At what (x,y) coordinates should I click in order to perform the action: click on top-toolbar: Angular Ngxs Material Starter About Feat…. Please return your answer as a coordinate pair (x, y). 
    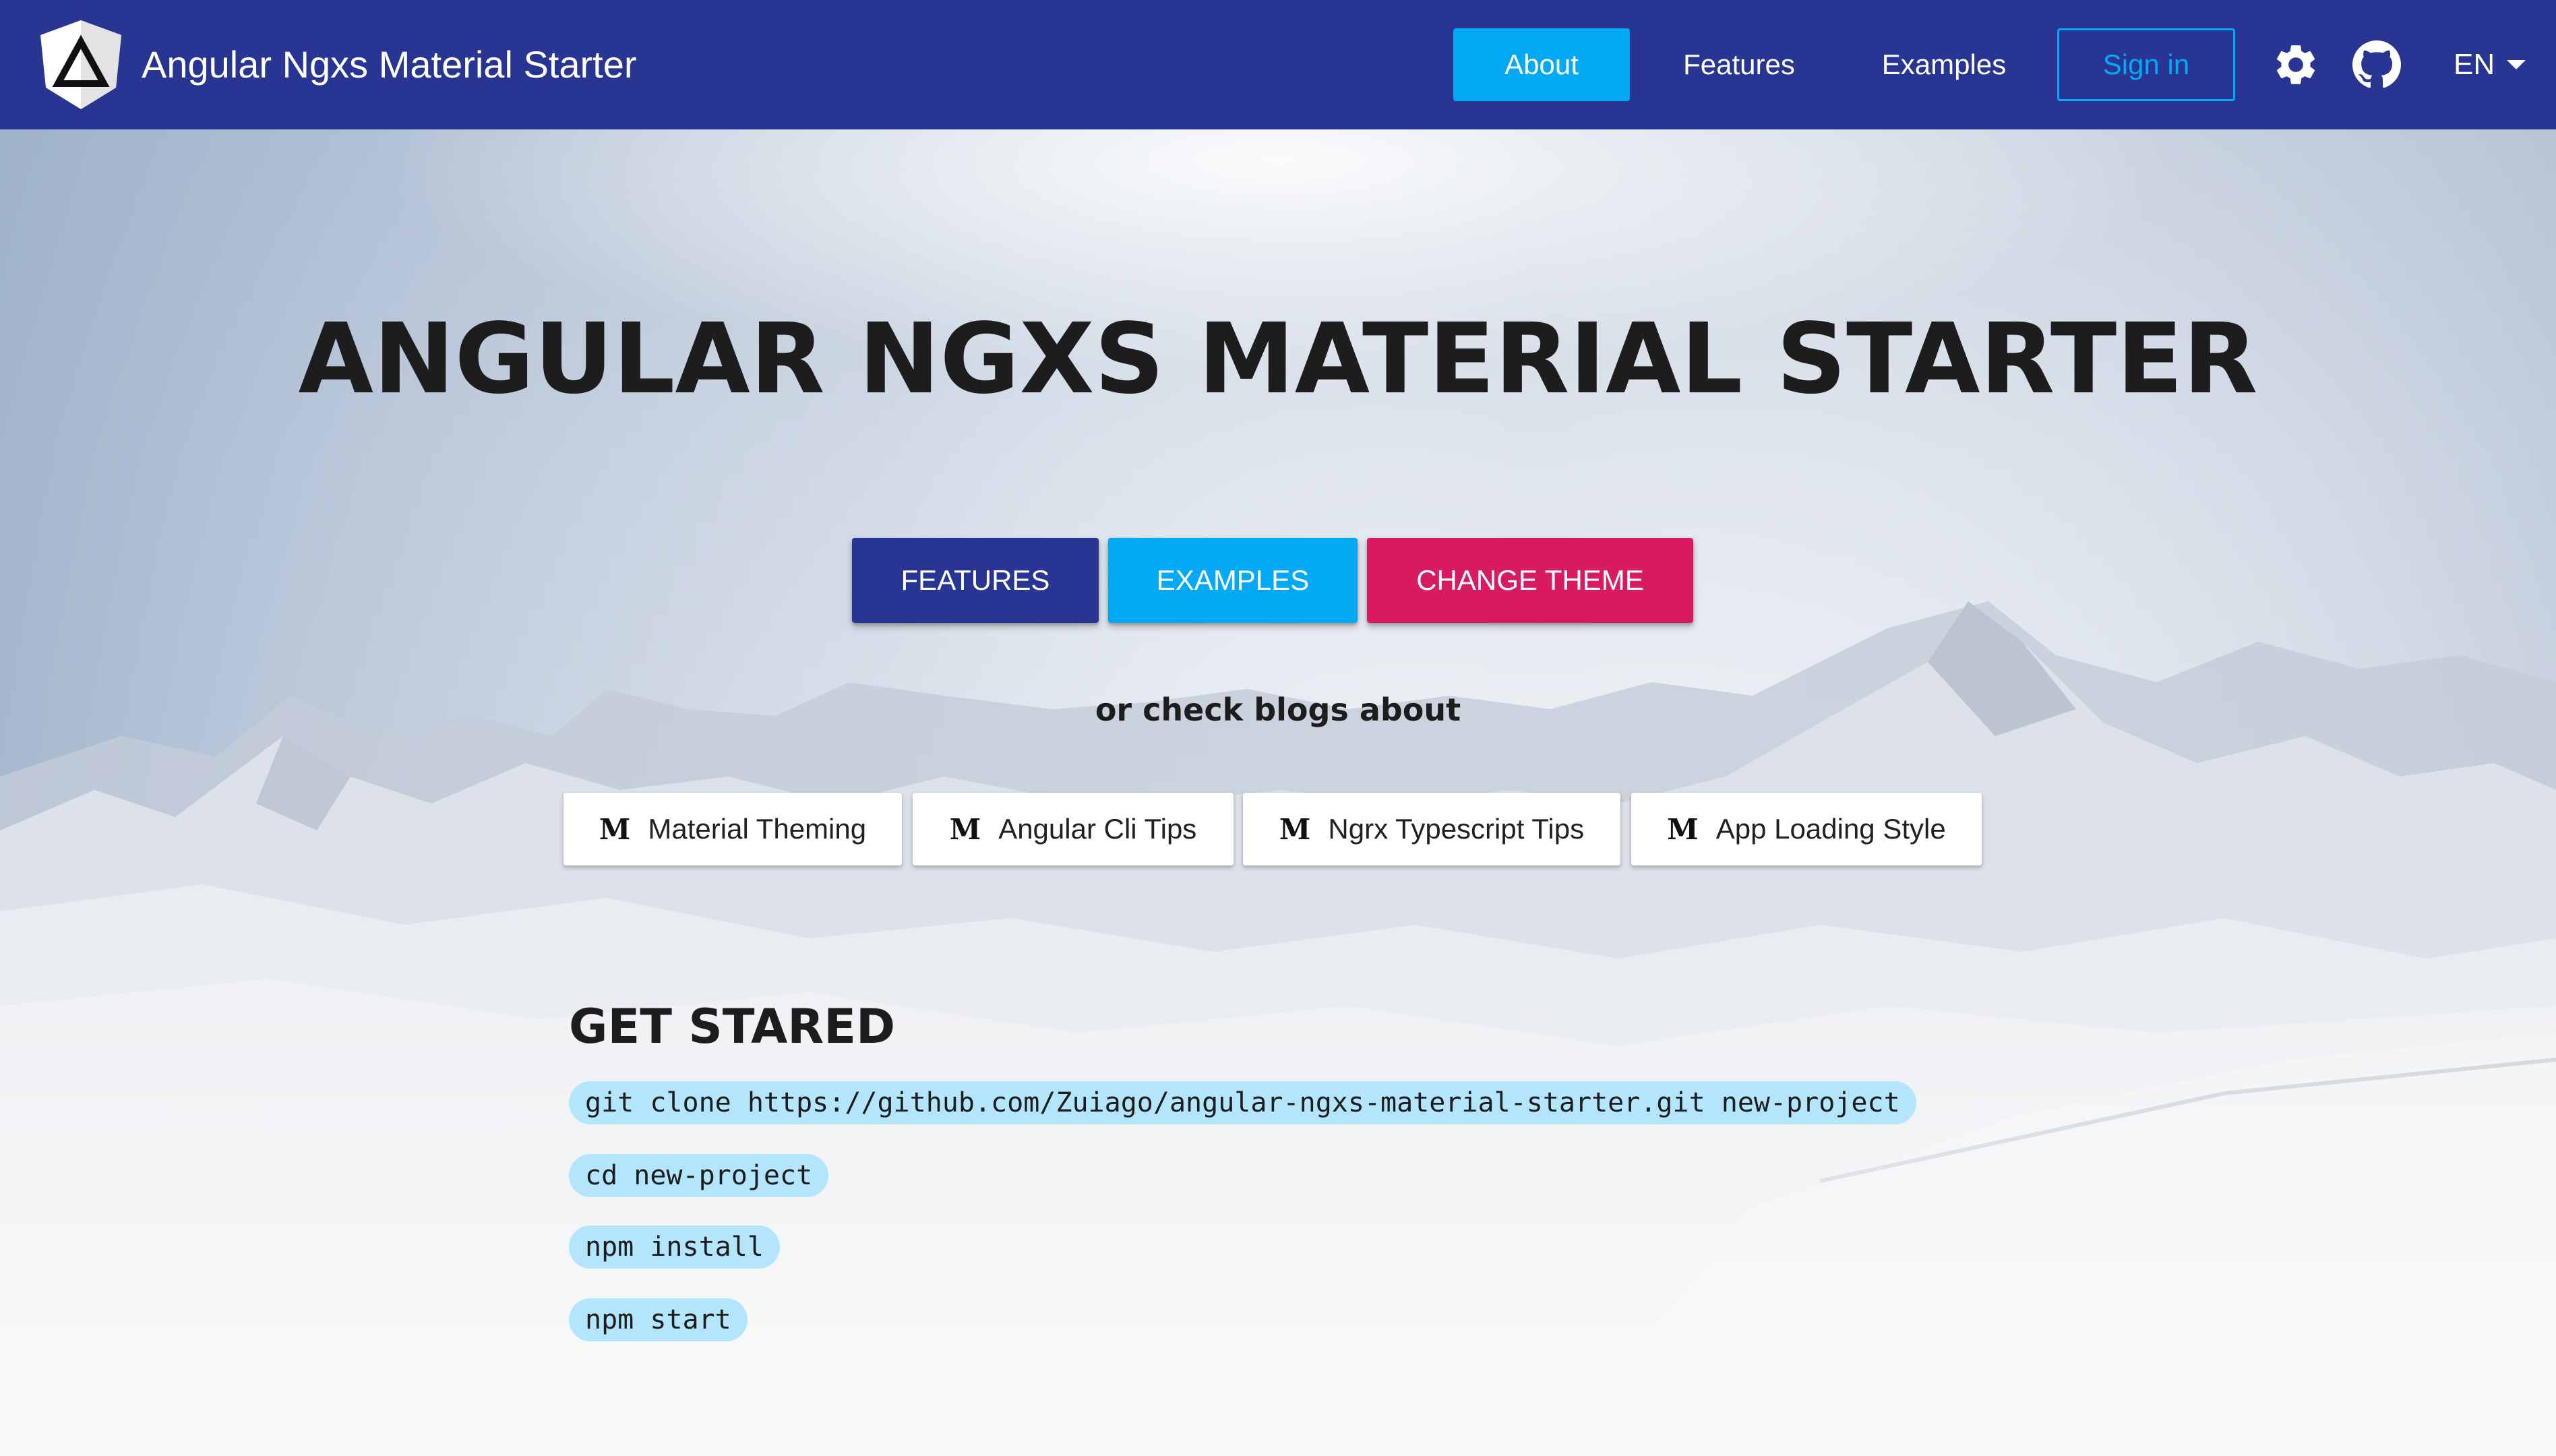
    Looking at the image, I should click on (1278, 64).